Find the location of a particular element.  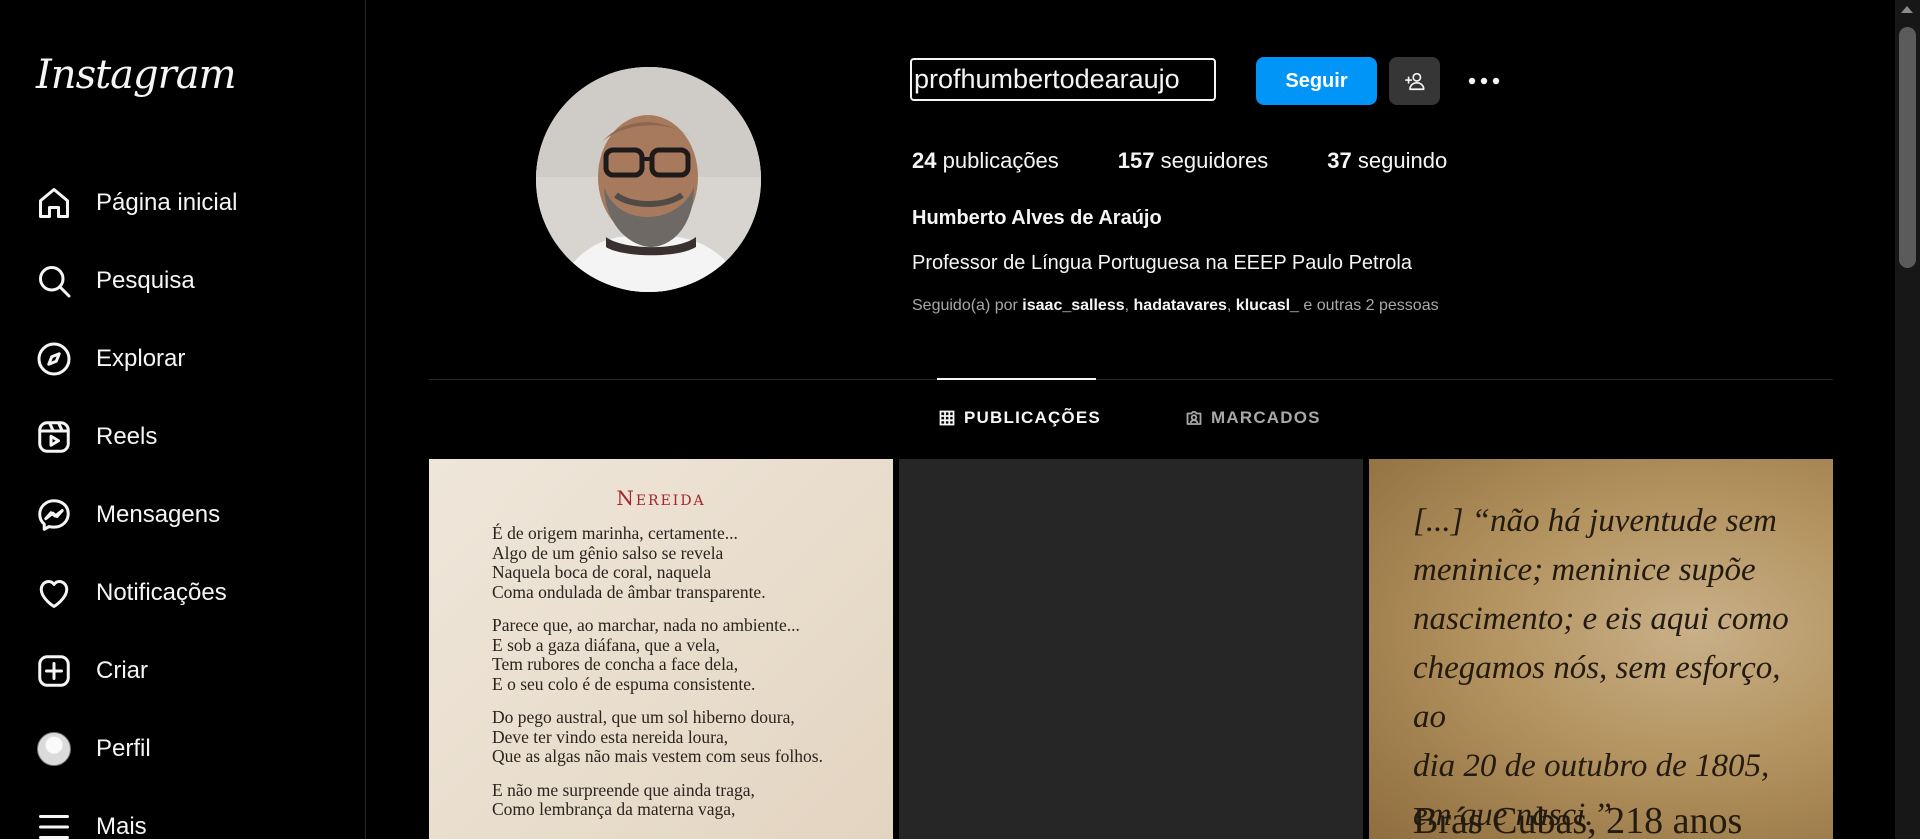

sidebar-item-label: Página inicial is located at coordinates (167, 202).